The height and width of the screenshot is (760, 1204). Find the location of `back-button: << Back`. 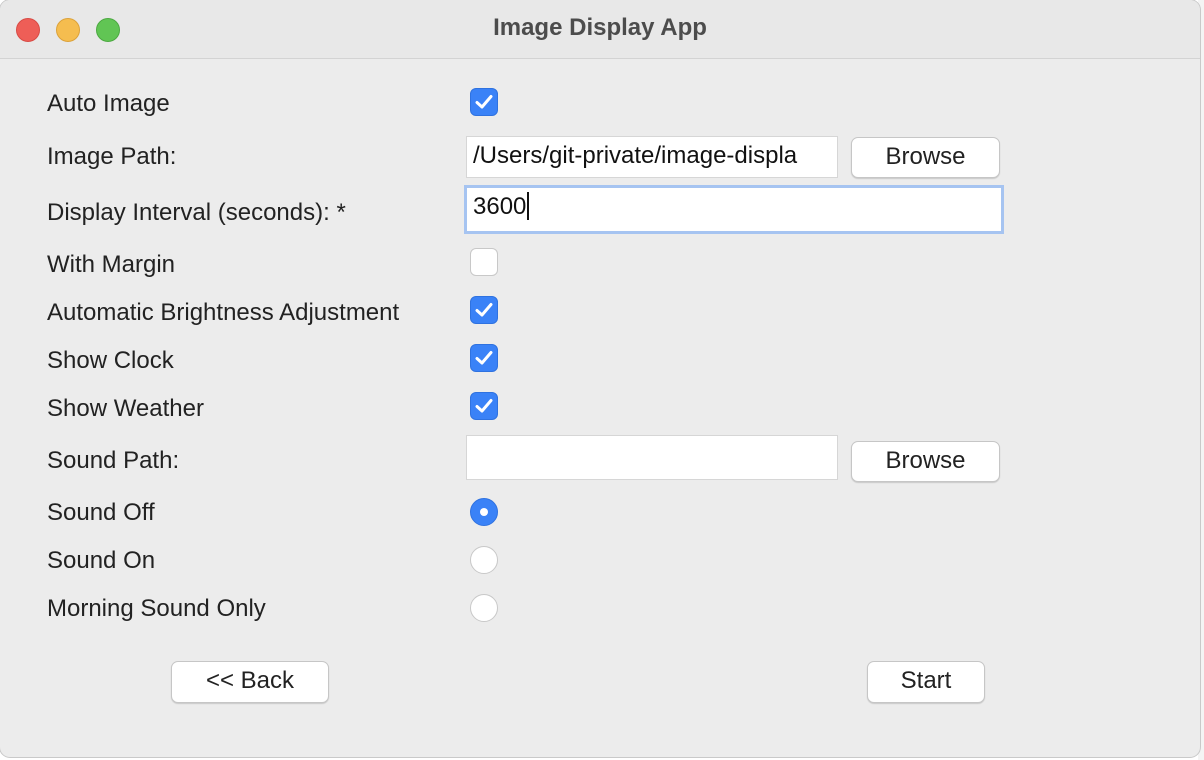

back-button: << Back is located at coordinates (250, 682).